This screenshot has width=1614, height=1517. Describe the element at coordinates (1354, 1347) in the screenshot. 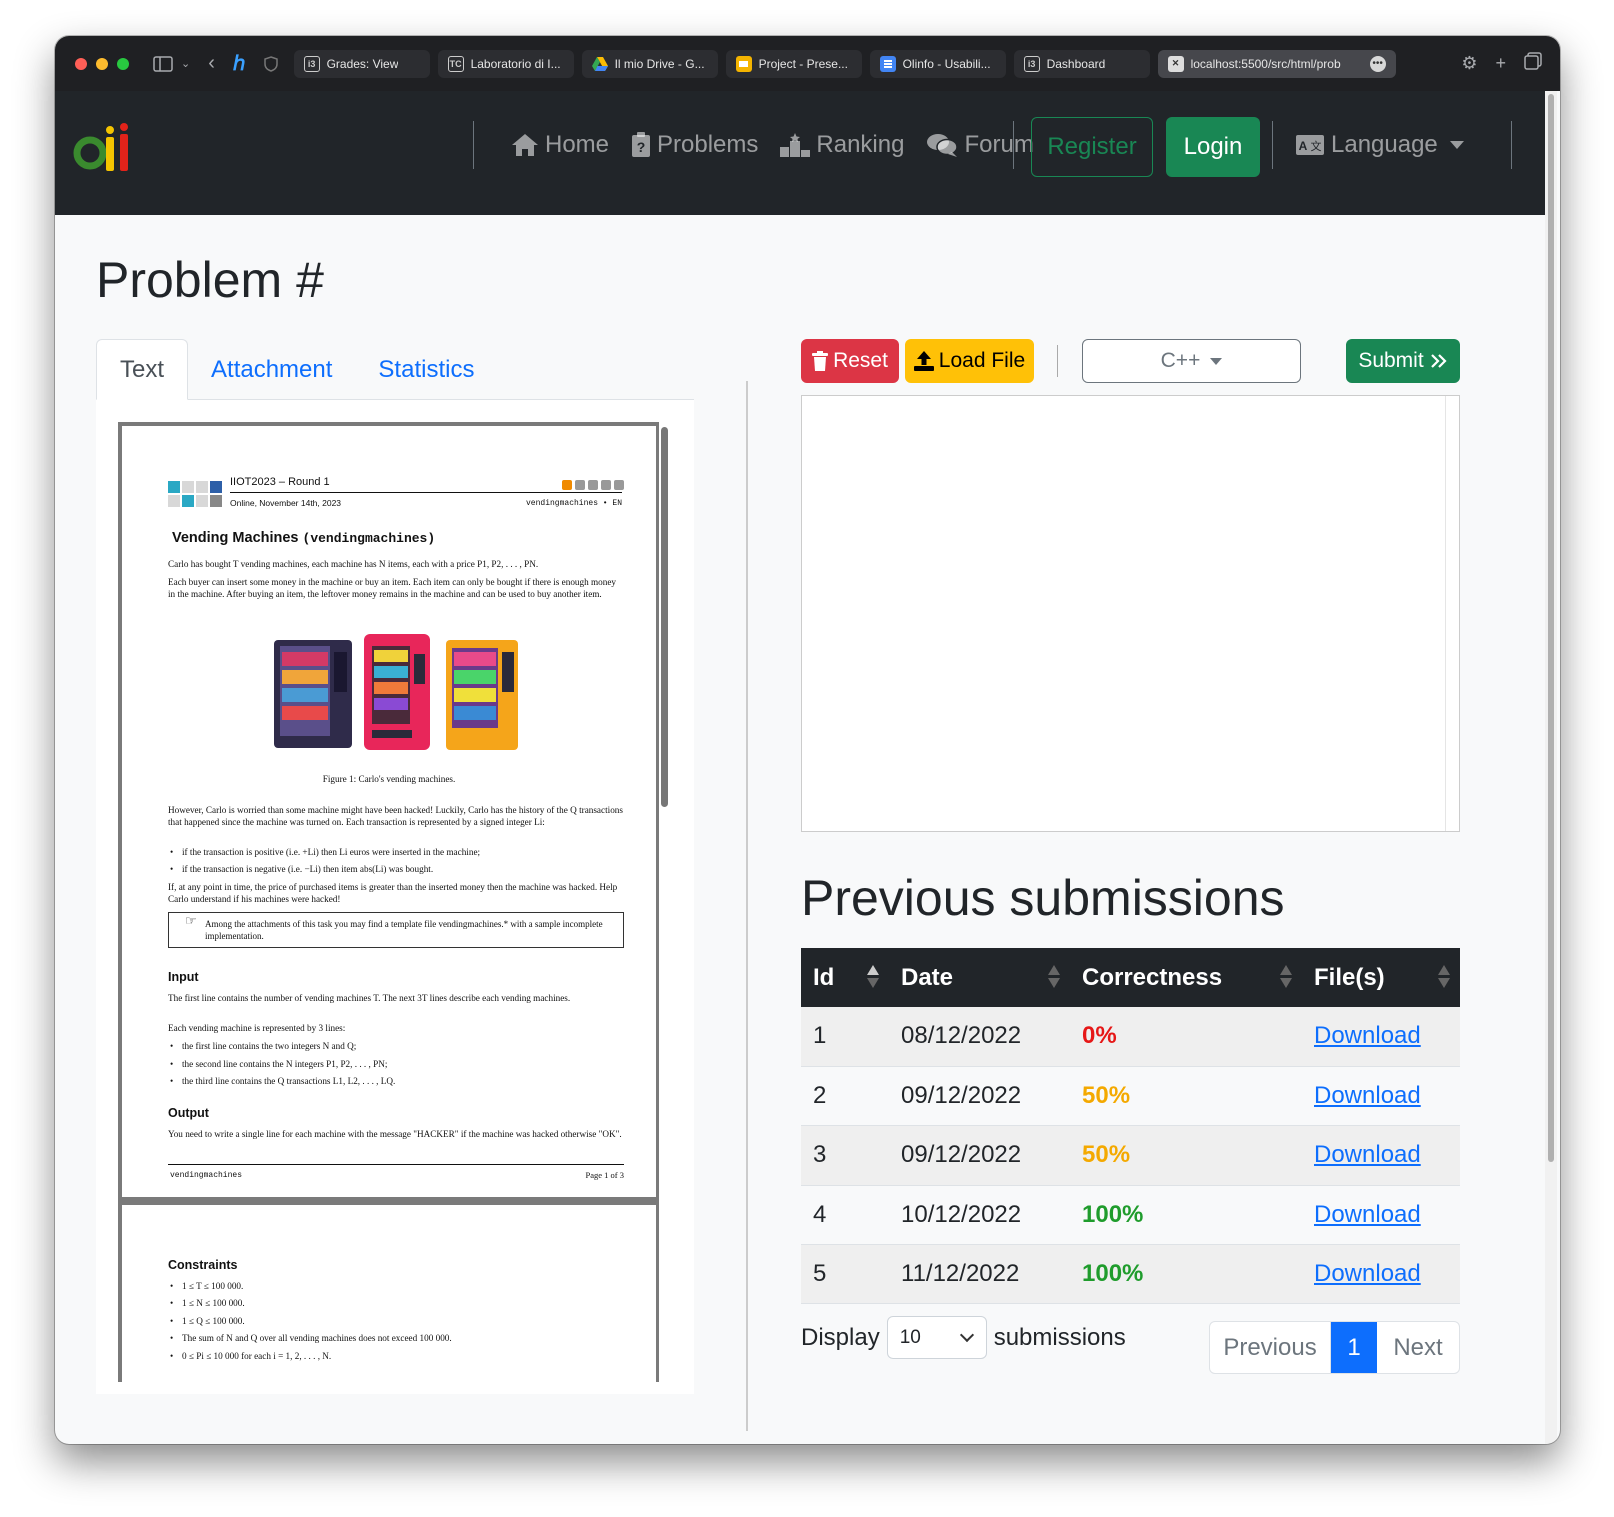

I see `page-1-button: 1` at that location.